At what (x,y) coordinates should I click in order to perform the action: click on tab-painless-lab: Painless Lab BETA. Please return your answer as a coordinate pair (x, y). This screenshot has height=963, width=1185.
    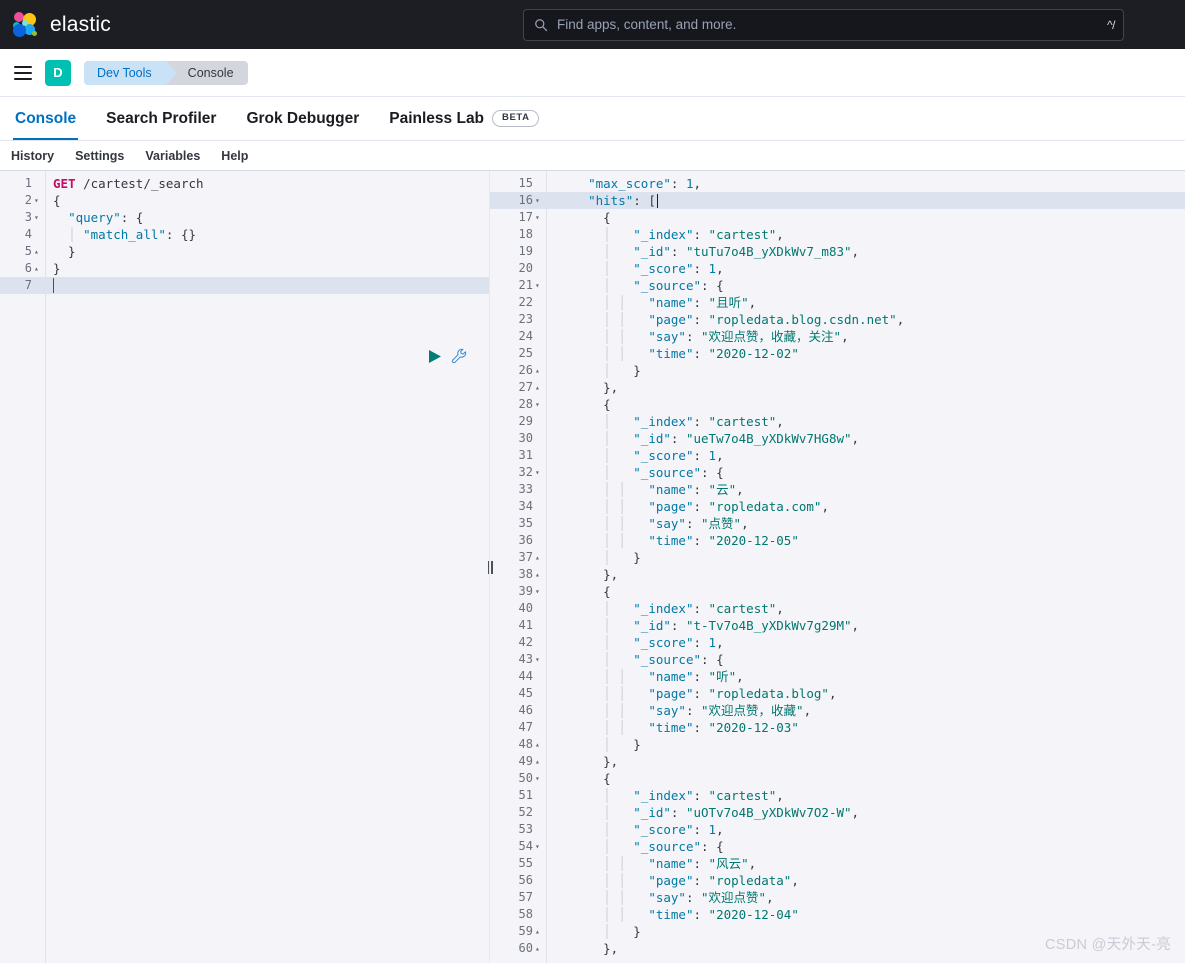
    Looking at the image, I should click on (463, 119).